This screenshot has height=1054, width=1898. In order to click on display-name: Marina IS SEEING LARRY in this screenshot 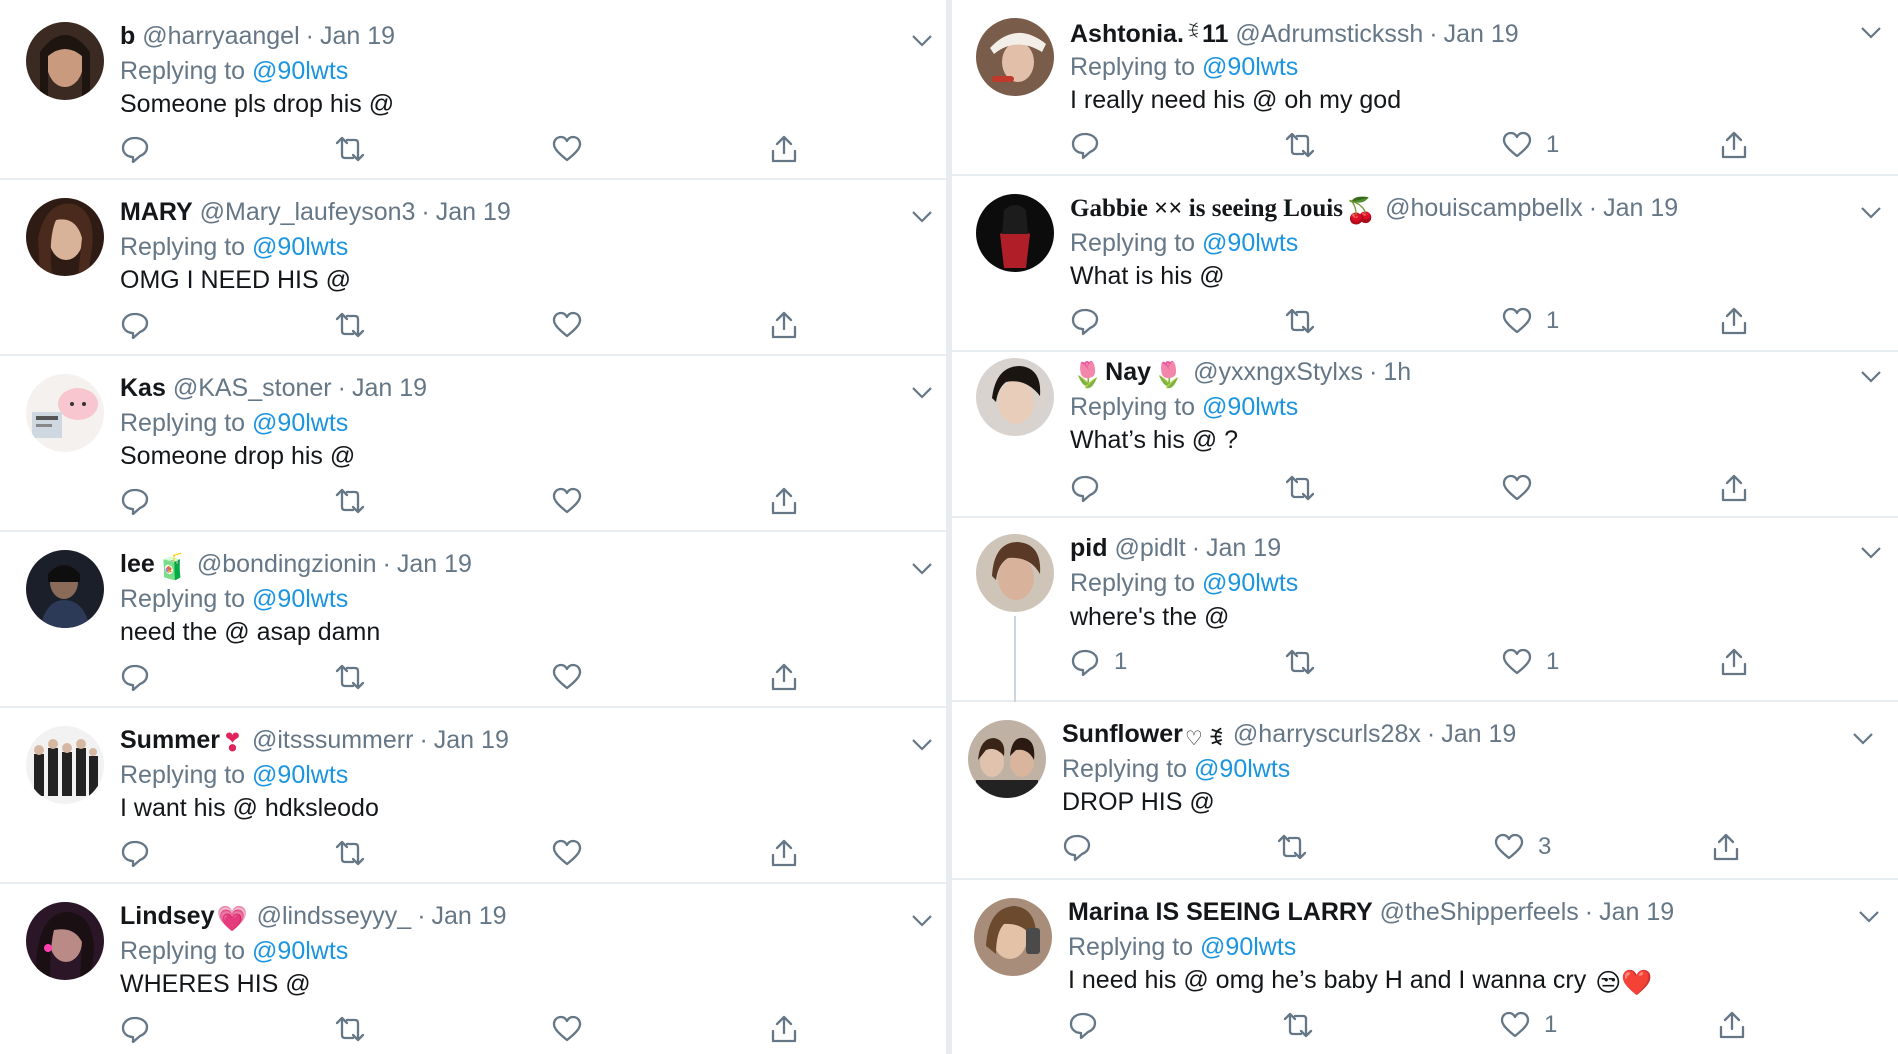, I will do `click(1220, 912)`.